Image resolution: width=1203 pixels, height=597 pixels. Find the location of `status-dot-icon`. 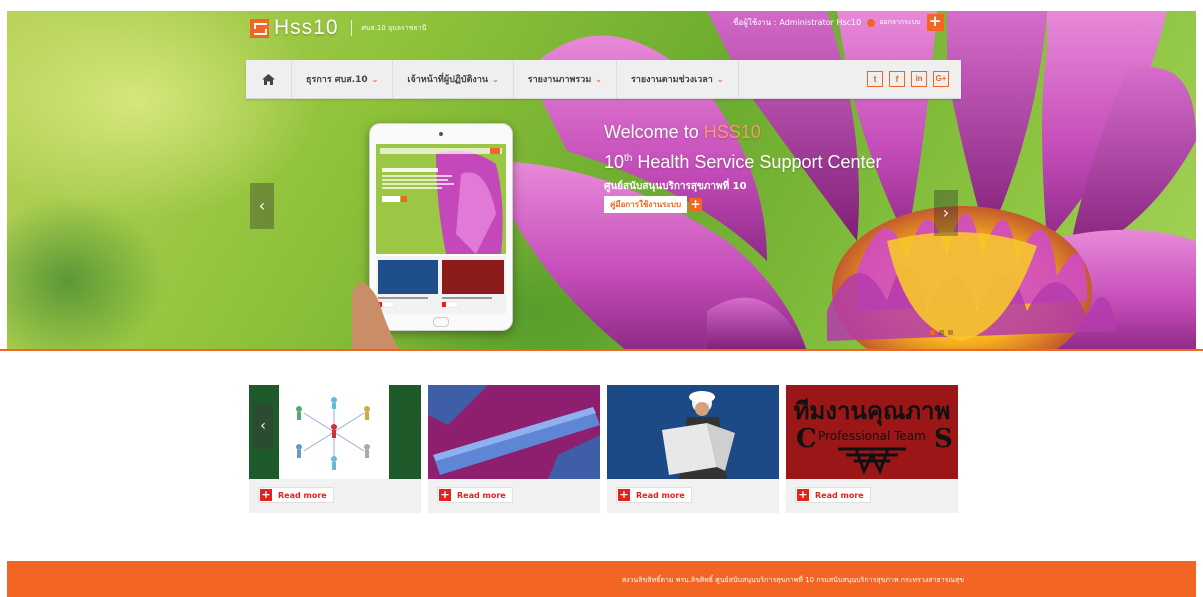

status-dot-icon is located at coordinates (871, 22).